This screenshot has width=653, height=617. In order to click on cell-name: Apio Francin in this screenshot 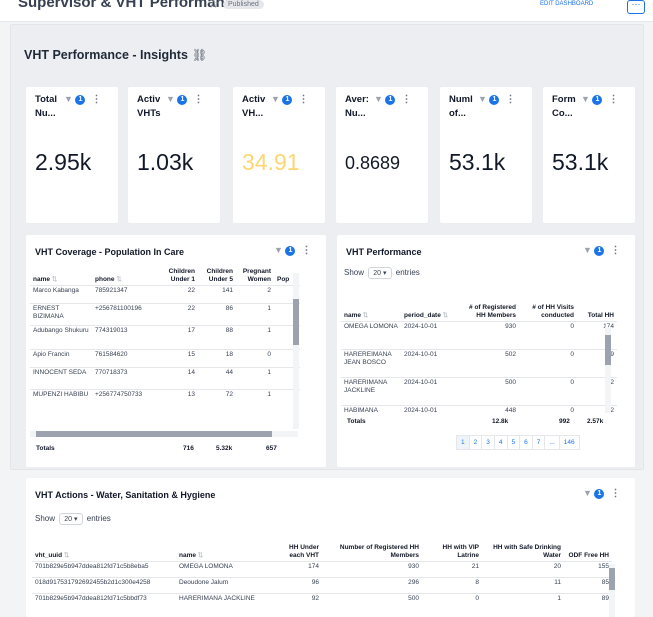, I will do `click(61, 358)`.